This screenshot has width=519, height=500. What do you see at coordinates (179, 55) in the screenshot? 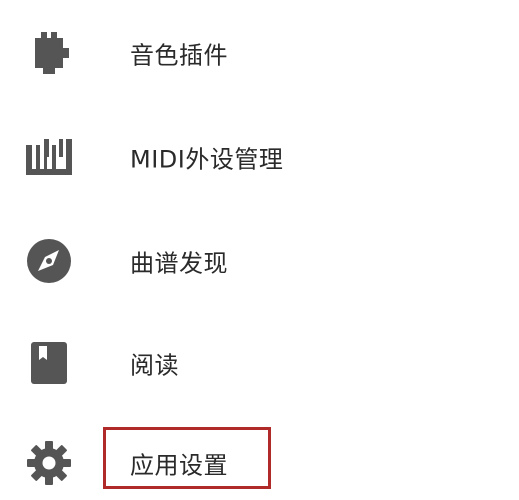
I see `menu-item-label: 音色插件` at bounding box center [179, 55].